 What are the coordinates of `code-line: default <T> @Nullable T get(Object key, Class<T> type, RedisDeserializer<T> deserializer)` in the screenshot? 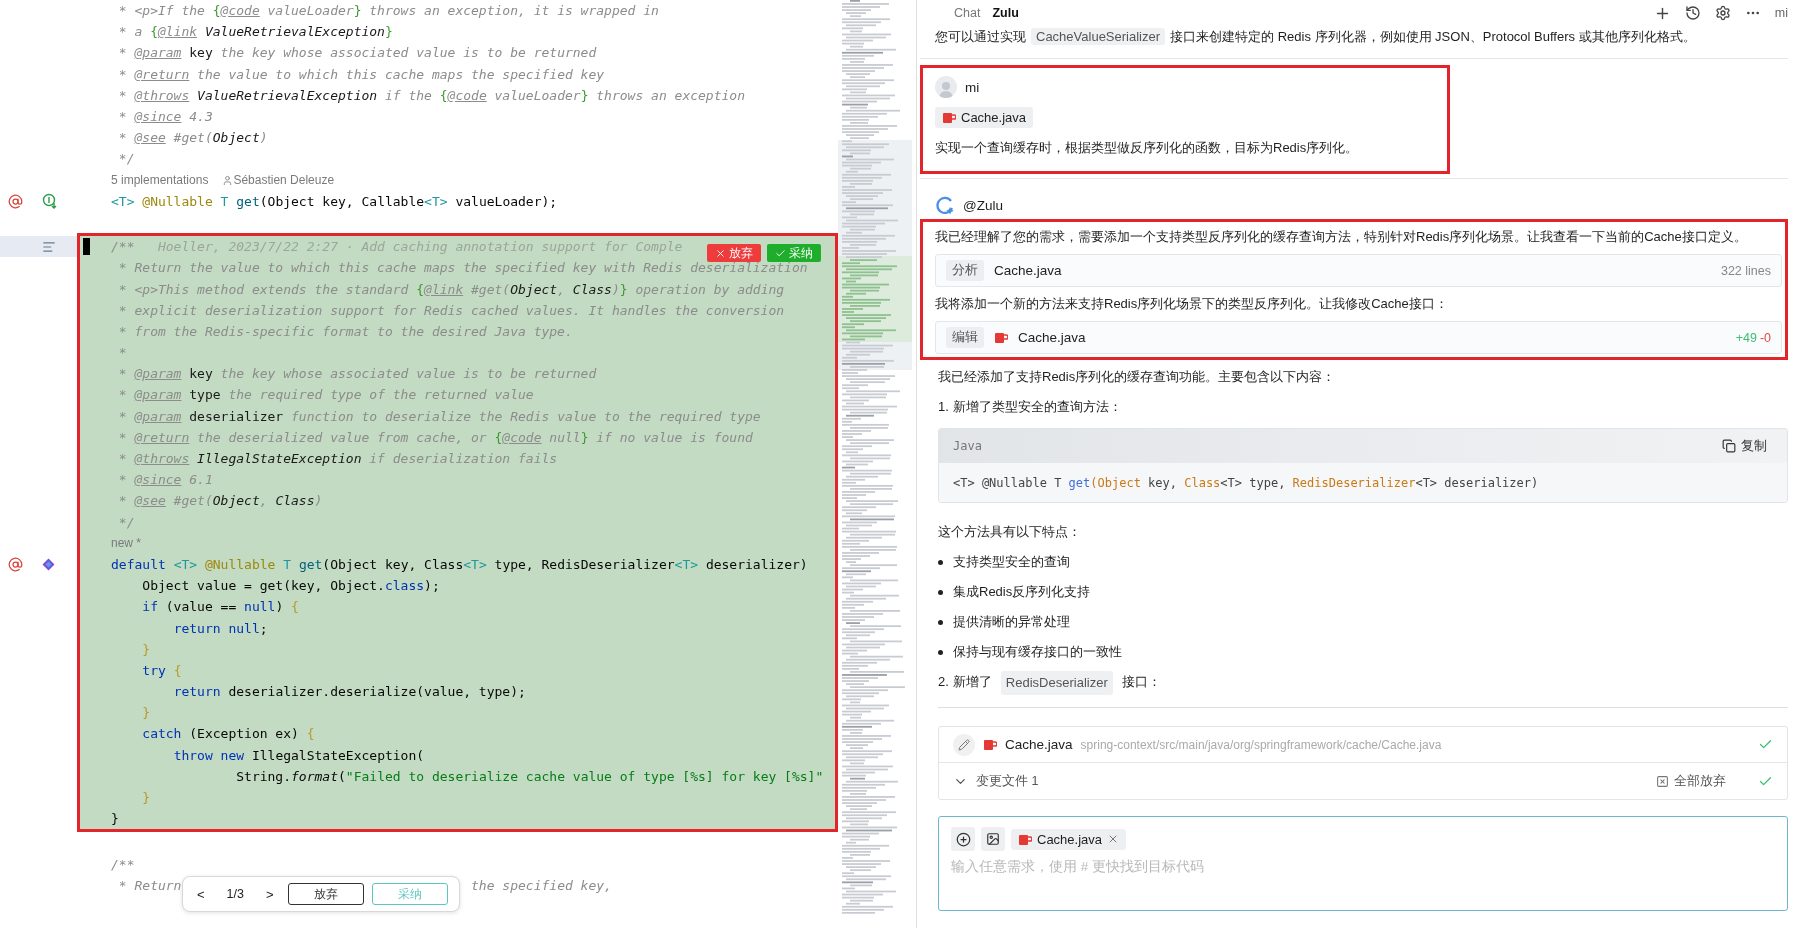 It's located at (459, 564).